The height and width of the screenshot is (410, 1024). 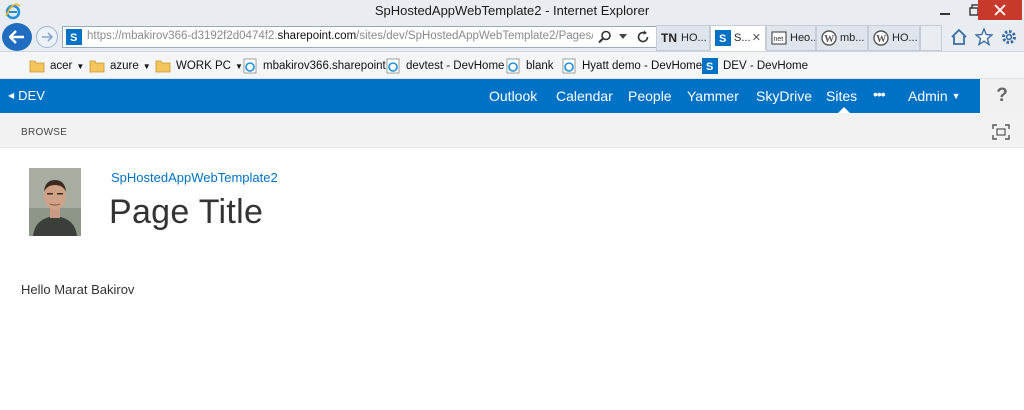 I want to click on address-dropdown, so click(x=623, y=37).